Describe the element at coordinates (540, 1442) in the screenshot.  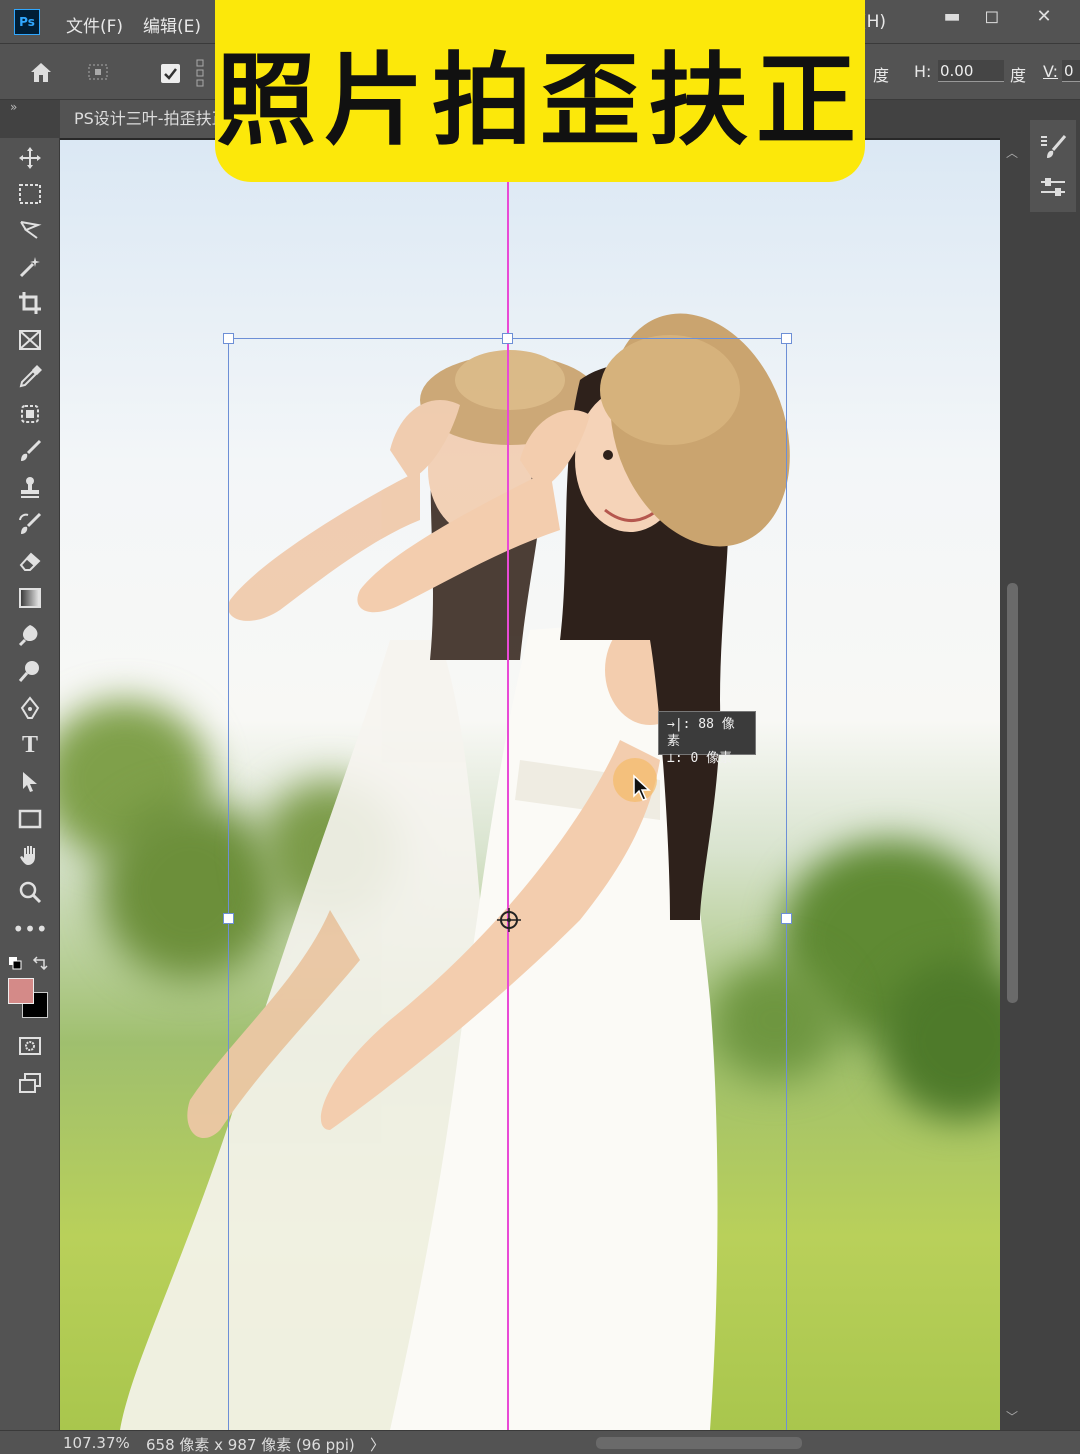
I see `status-bar: 107.37% 658 像素 x 987 像素 (96 ppi) 〉` at that location.